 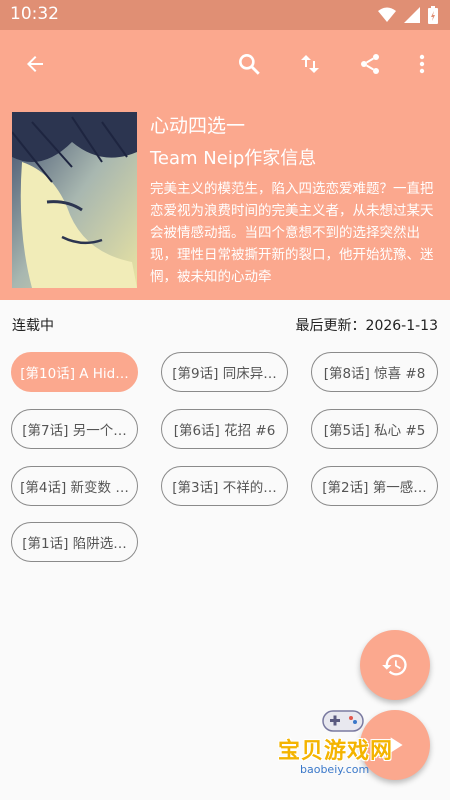 I want to click on search-icon, so click(x=249, y=64).